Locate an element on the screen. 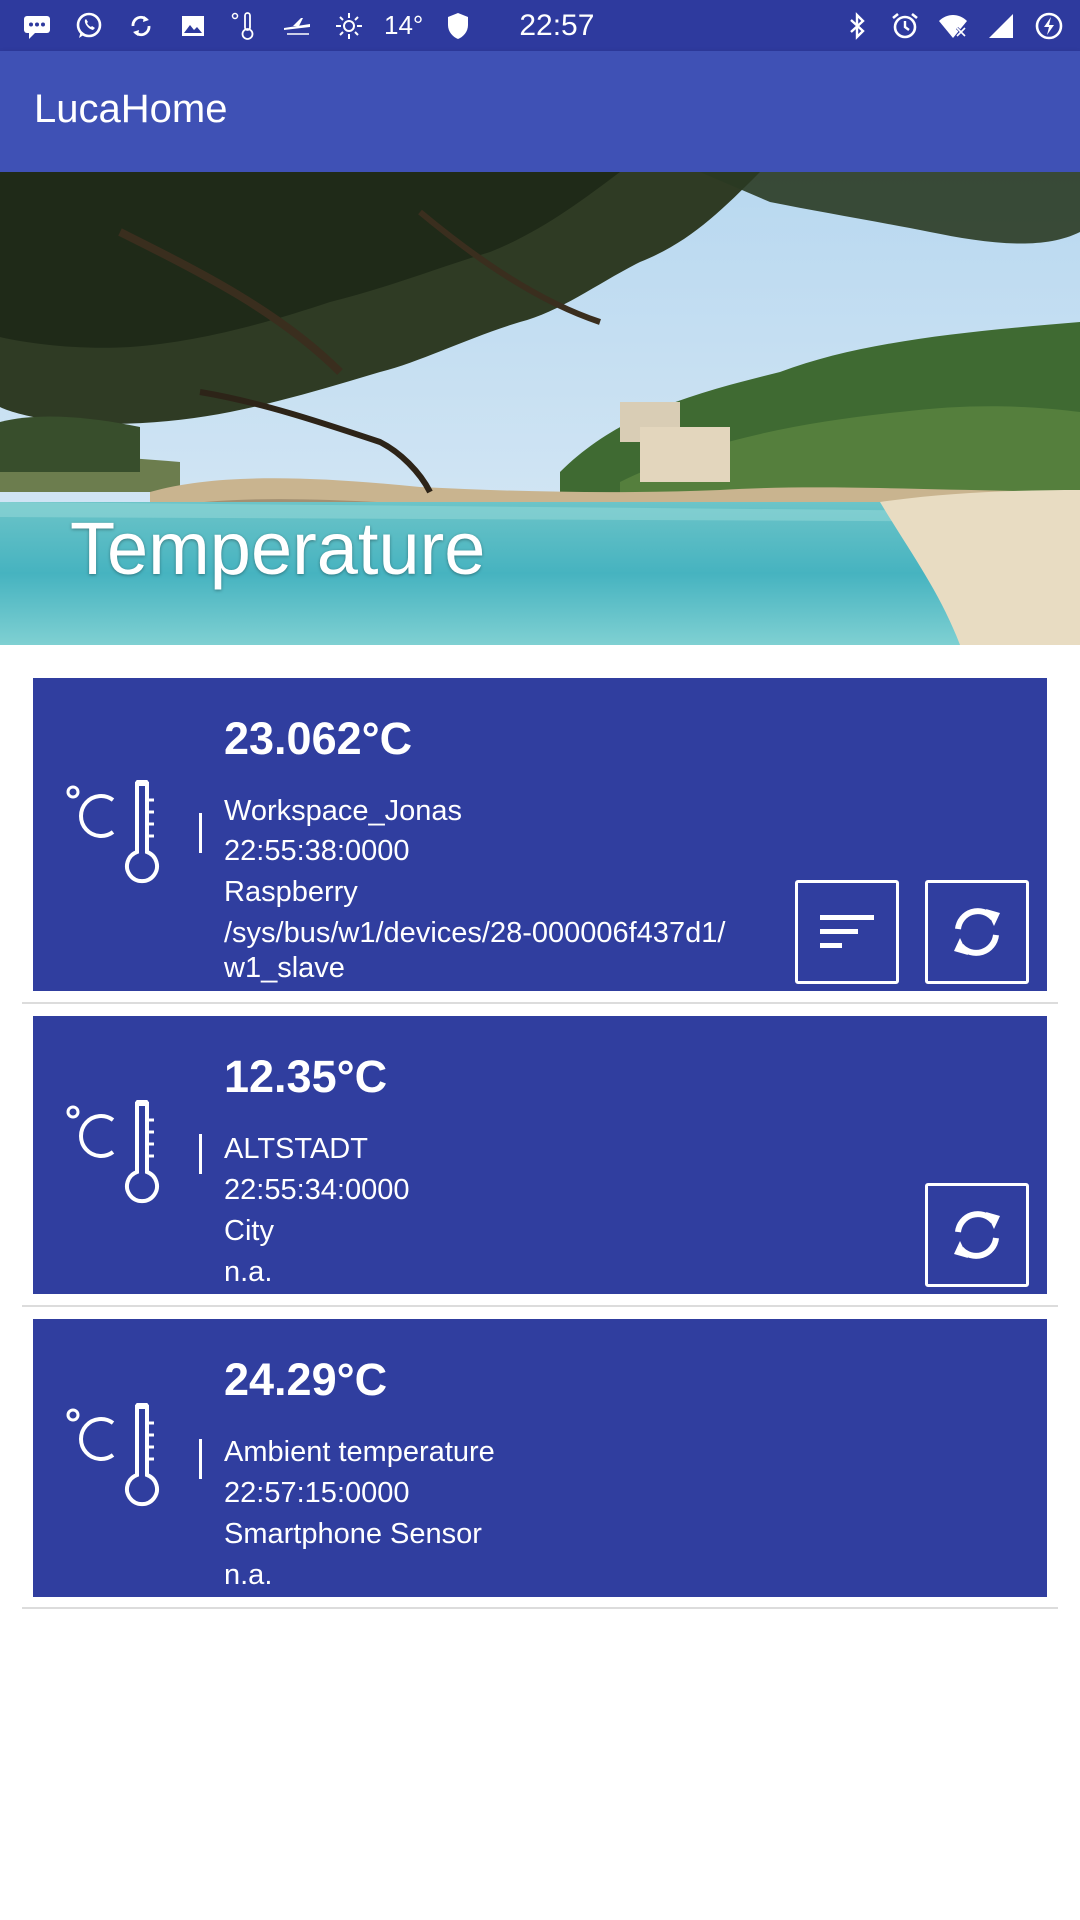  sensor-source: City is located at coordinates (249, 1231).